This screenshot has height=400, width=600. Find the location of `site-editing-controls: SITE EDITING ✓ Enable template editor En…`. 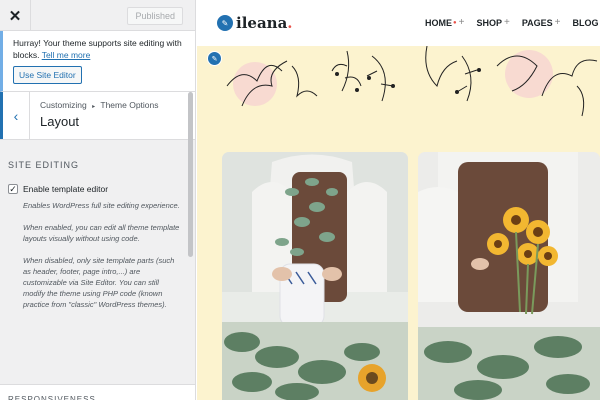

site-editing-controls: SITE EDITING ✓ Enable template editor En… is located at coordinates (97, 225).